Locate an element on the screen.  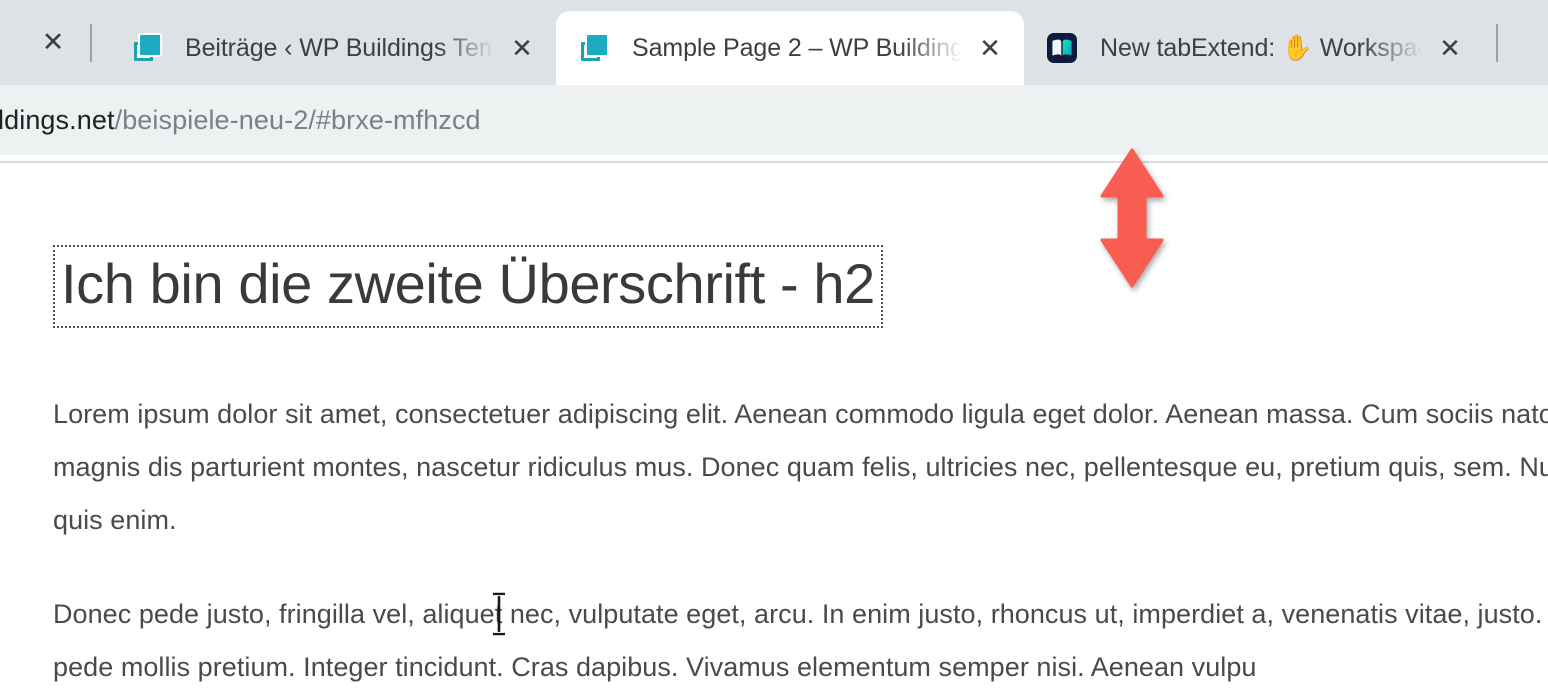
tab-strip-leading-controls: ✕ is located at coordinates (54, 42).